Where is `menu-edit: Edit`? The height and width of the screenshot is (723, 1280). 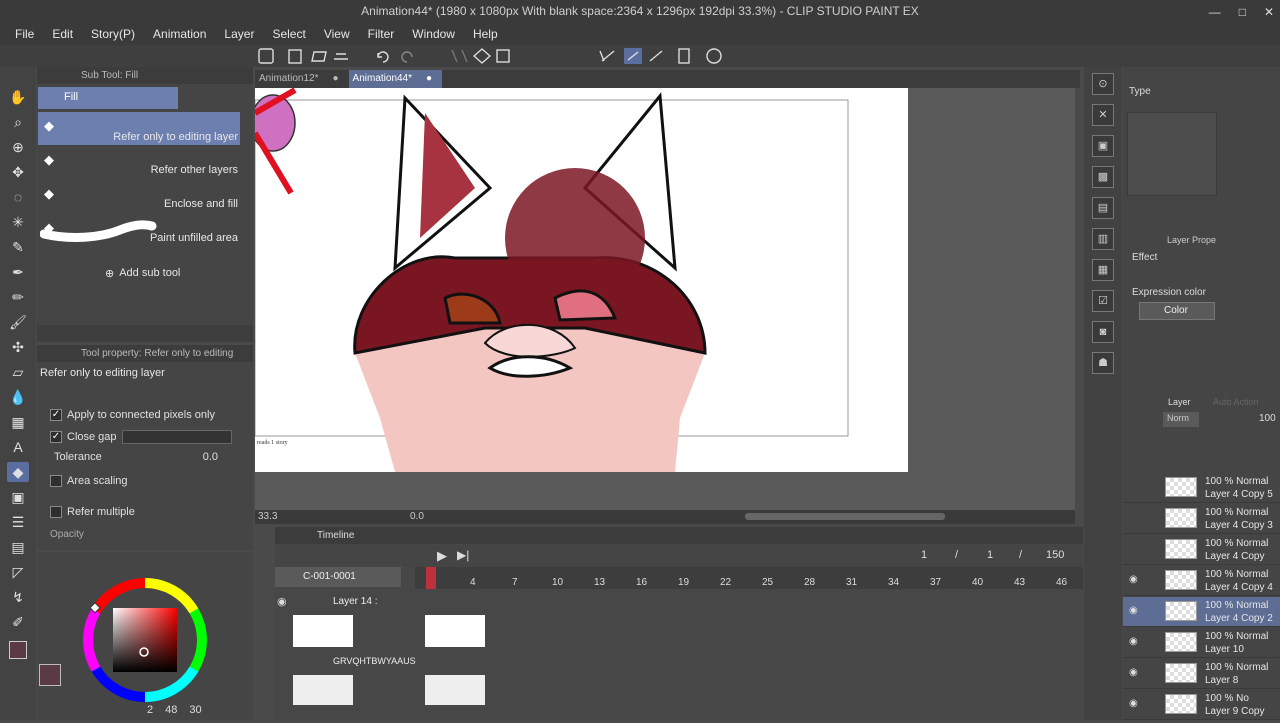 menu-edit: Edit is located at coordinates (62, 34).